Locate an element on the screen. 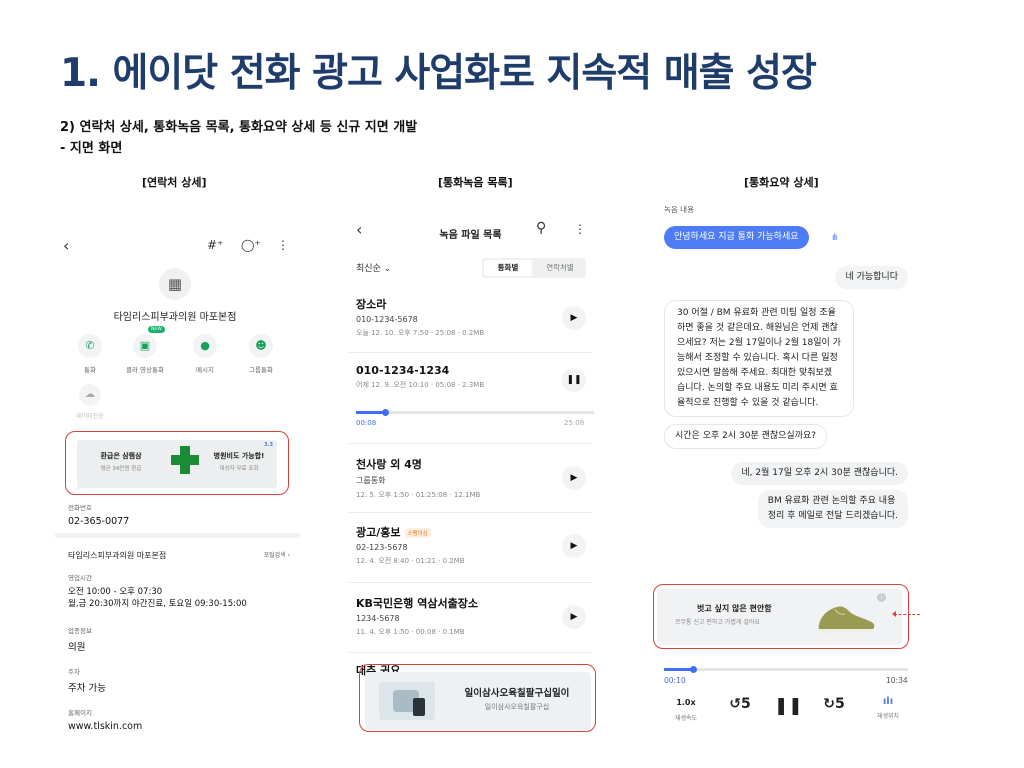 Image resolution: width=1024 pixels, height=768 pixels. playback-total: 10:34 is located at coordinates (897, 680).